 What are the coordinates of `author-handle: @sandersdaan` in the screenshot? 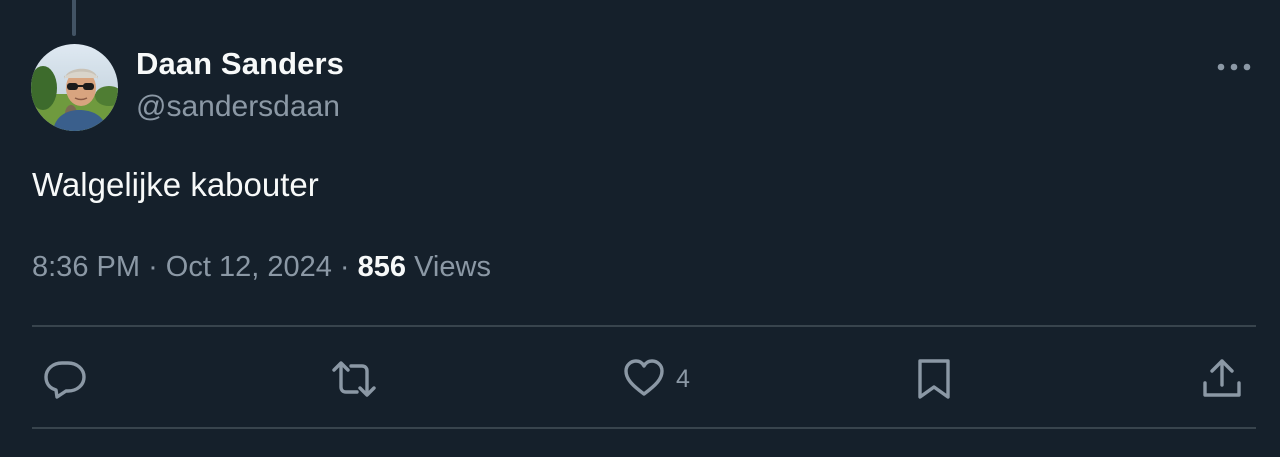 It's located at (238, 107).